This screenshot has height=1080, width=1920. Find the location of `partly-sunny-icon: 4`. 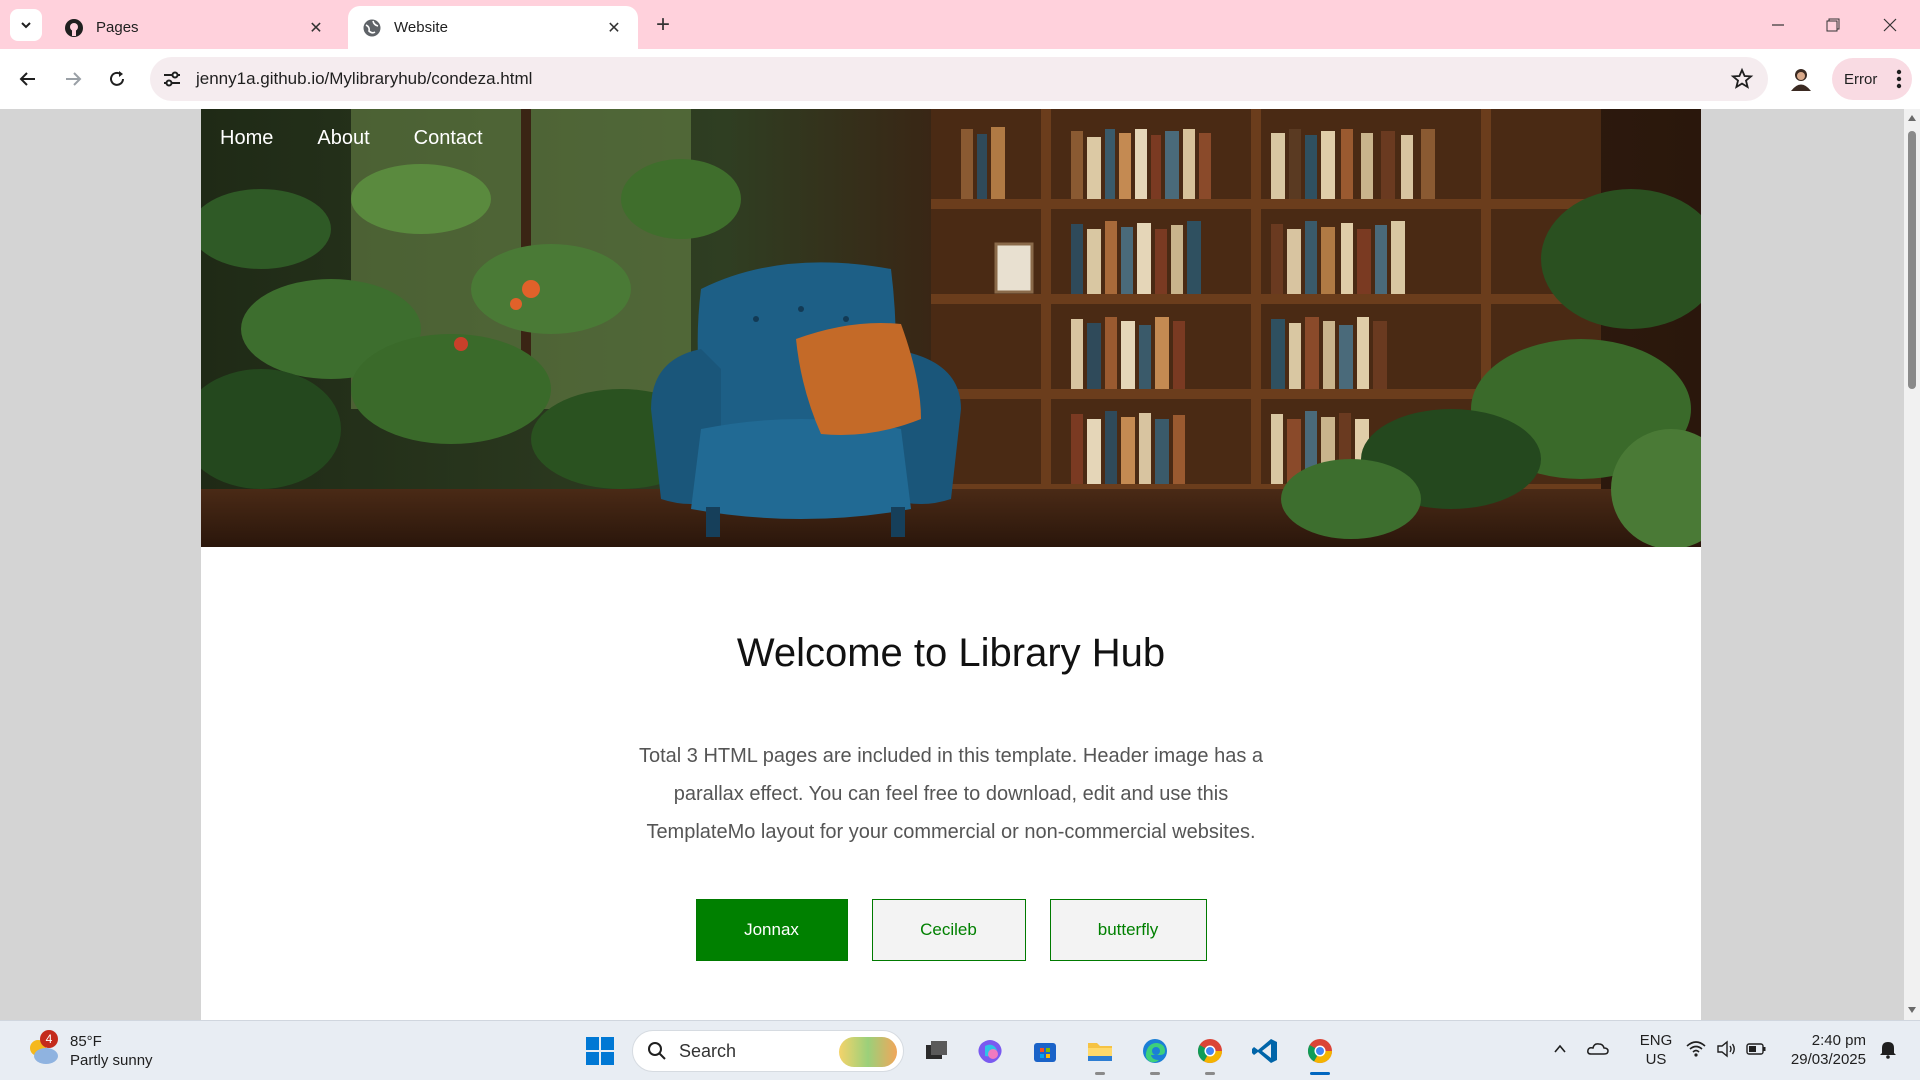

partly-sunny-icon: 4 is located at coordinates (43, 1049).